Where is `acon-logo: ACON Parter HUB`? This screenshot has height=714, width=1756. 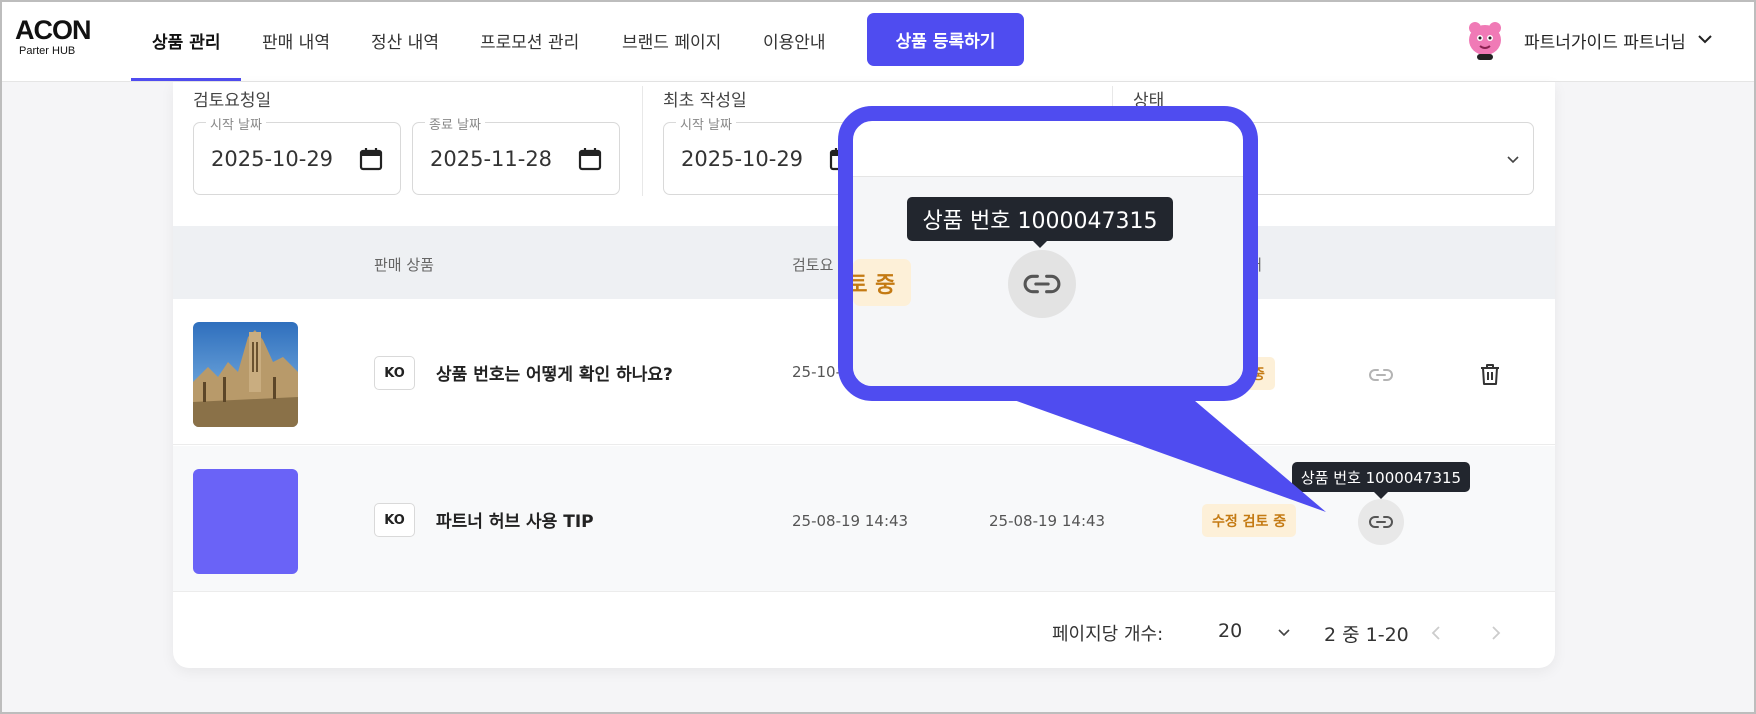
acon-logo: ACON Parter HUB is located at coordinates (53, 37).